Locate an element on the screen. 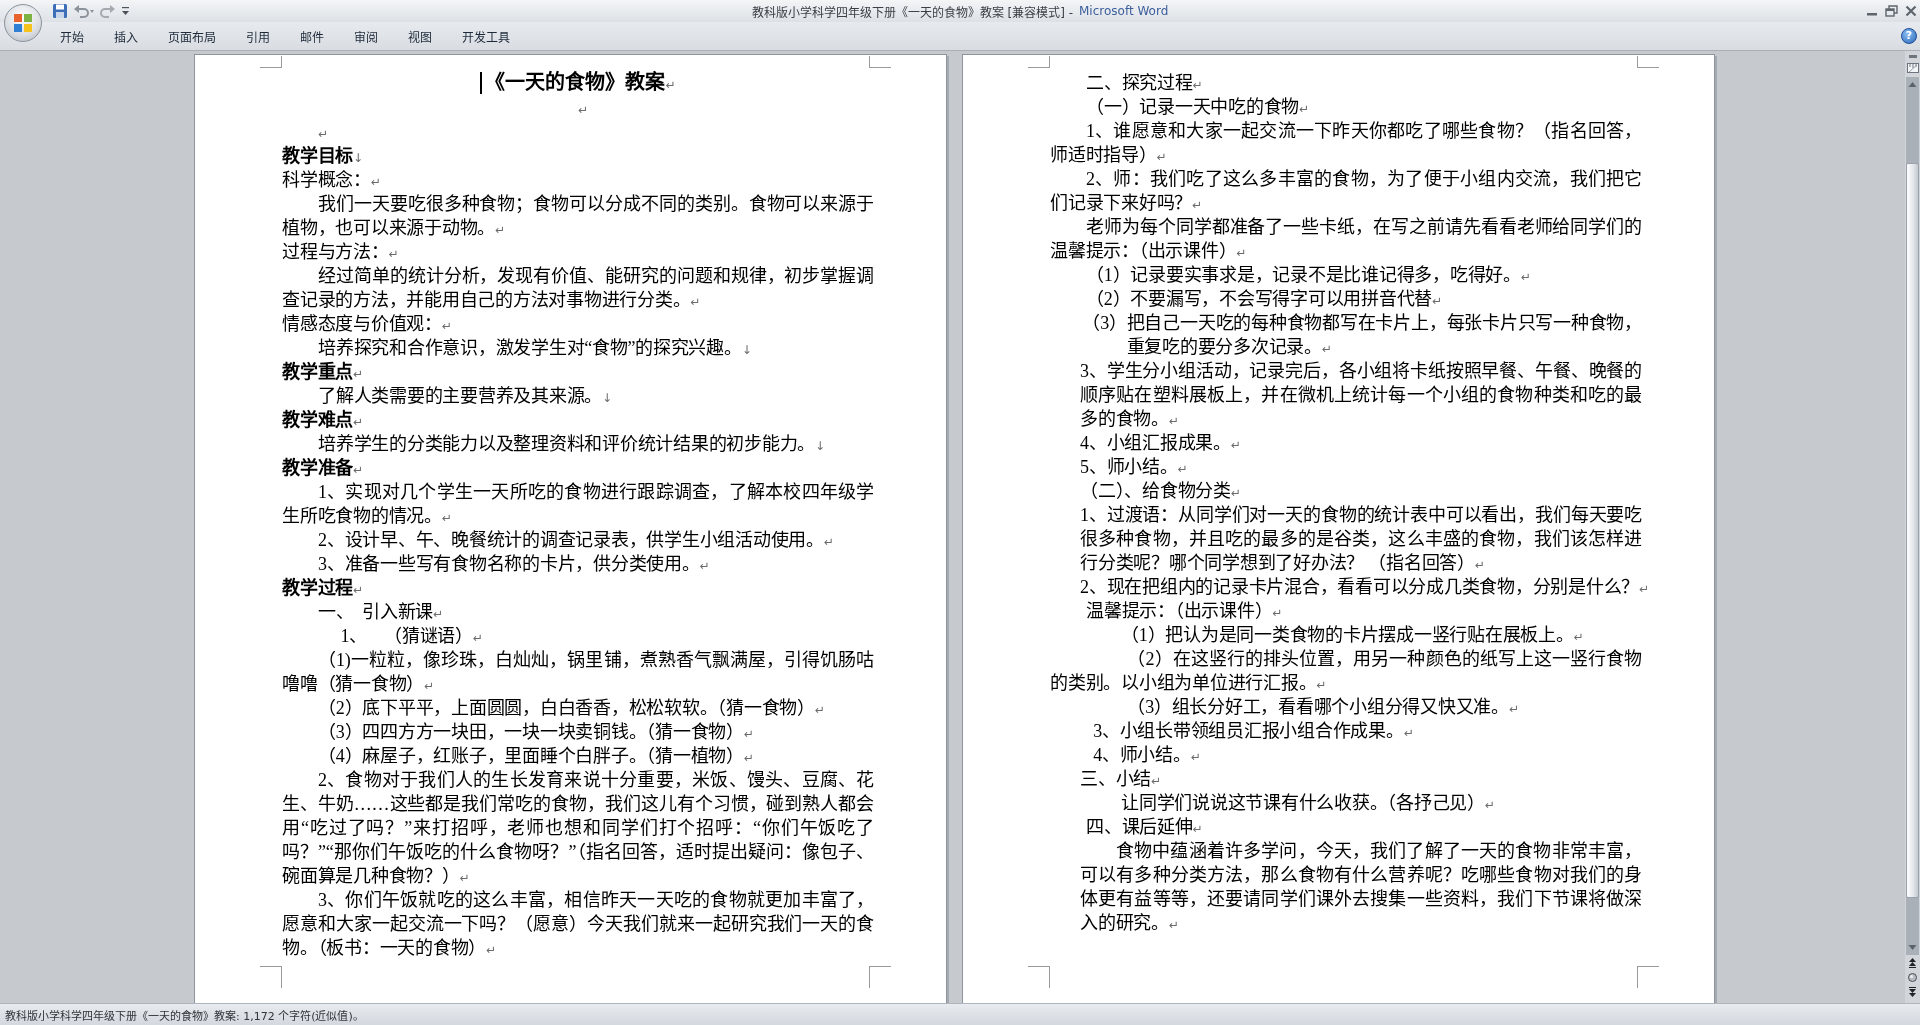  ribbon-tab: 插入 is located at coordinates (126, 36).